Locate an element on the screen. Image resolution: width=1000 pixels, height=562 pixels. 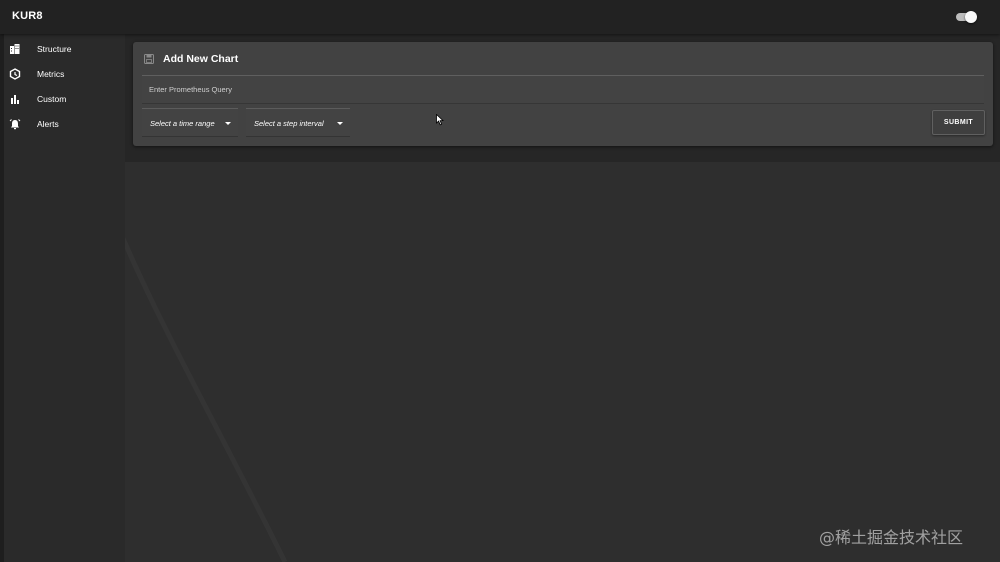
building-icon is located at coordinates (15, 49).